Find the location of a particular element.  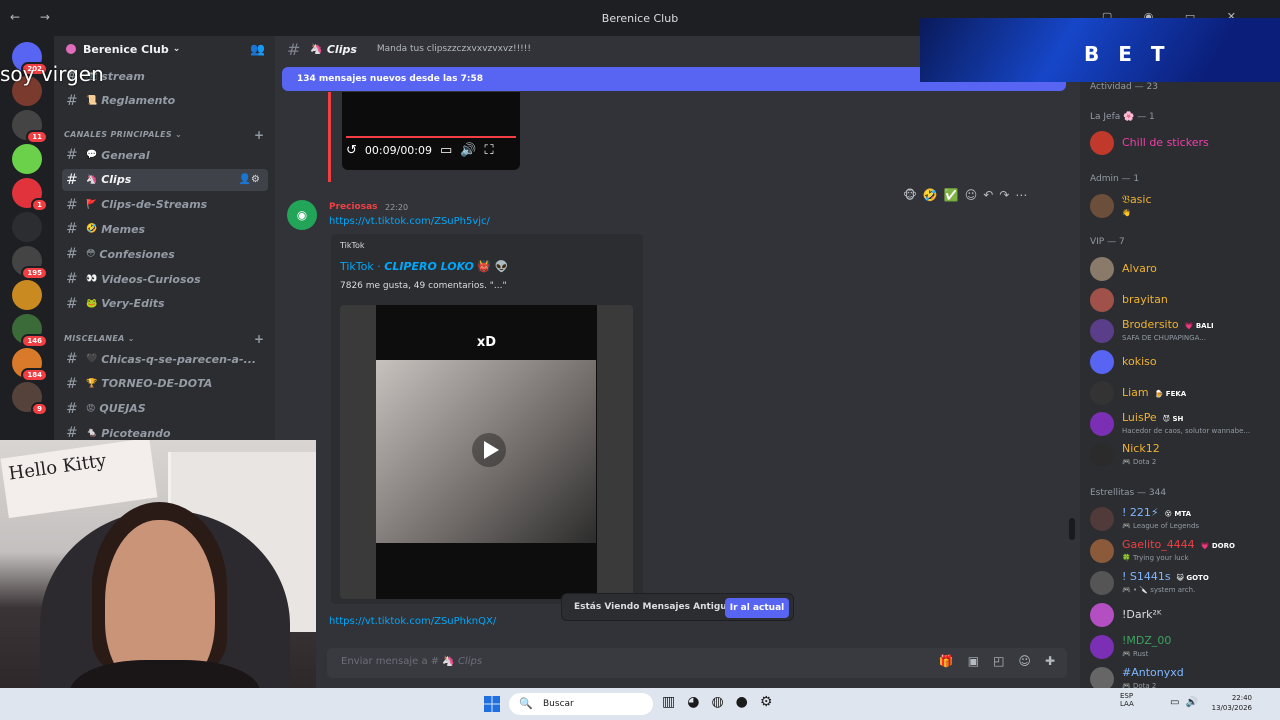

forward-icon: ↷ is located at coordinates (1004, 195).